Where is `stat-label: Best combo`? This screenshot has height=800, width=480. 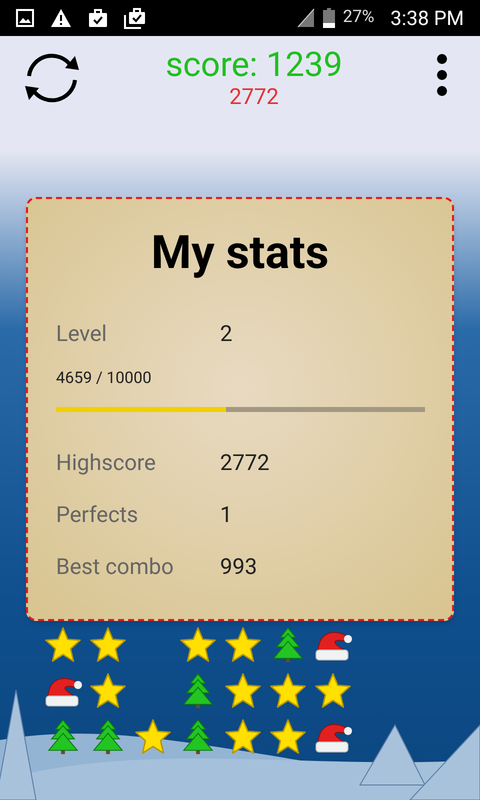
stat-label: Best combo is located at coordinates (115, 568).